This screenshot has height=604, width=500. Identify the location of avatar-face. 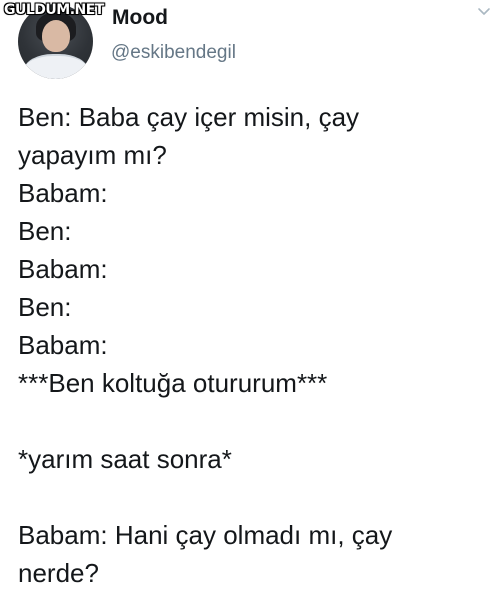
(56, 36).